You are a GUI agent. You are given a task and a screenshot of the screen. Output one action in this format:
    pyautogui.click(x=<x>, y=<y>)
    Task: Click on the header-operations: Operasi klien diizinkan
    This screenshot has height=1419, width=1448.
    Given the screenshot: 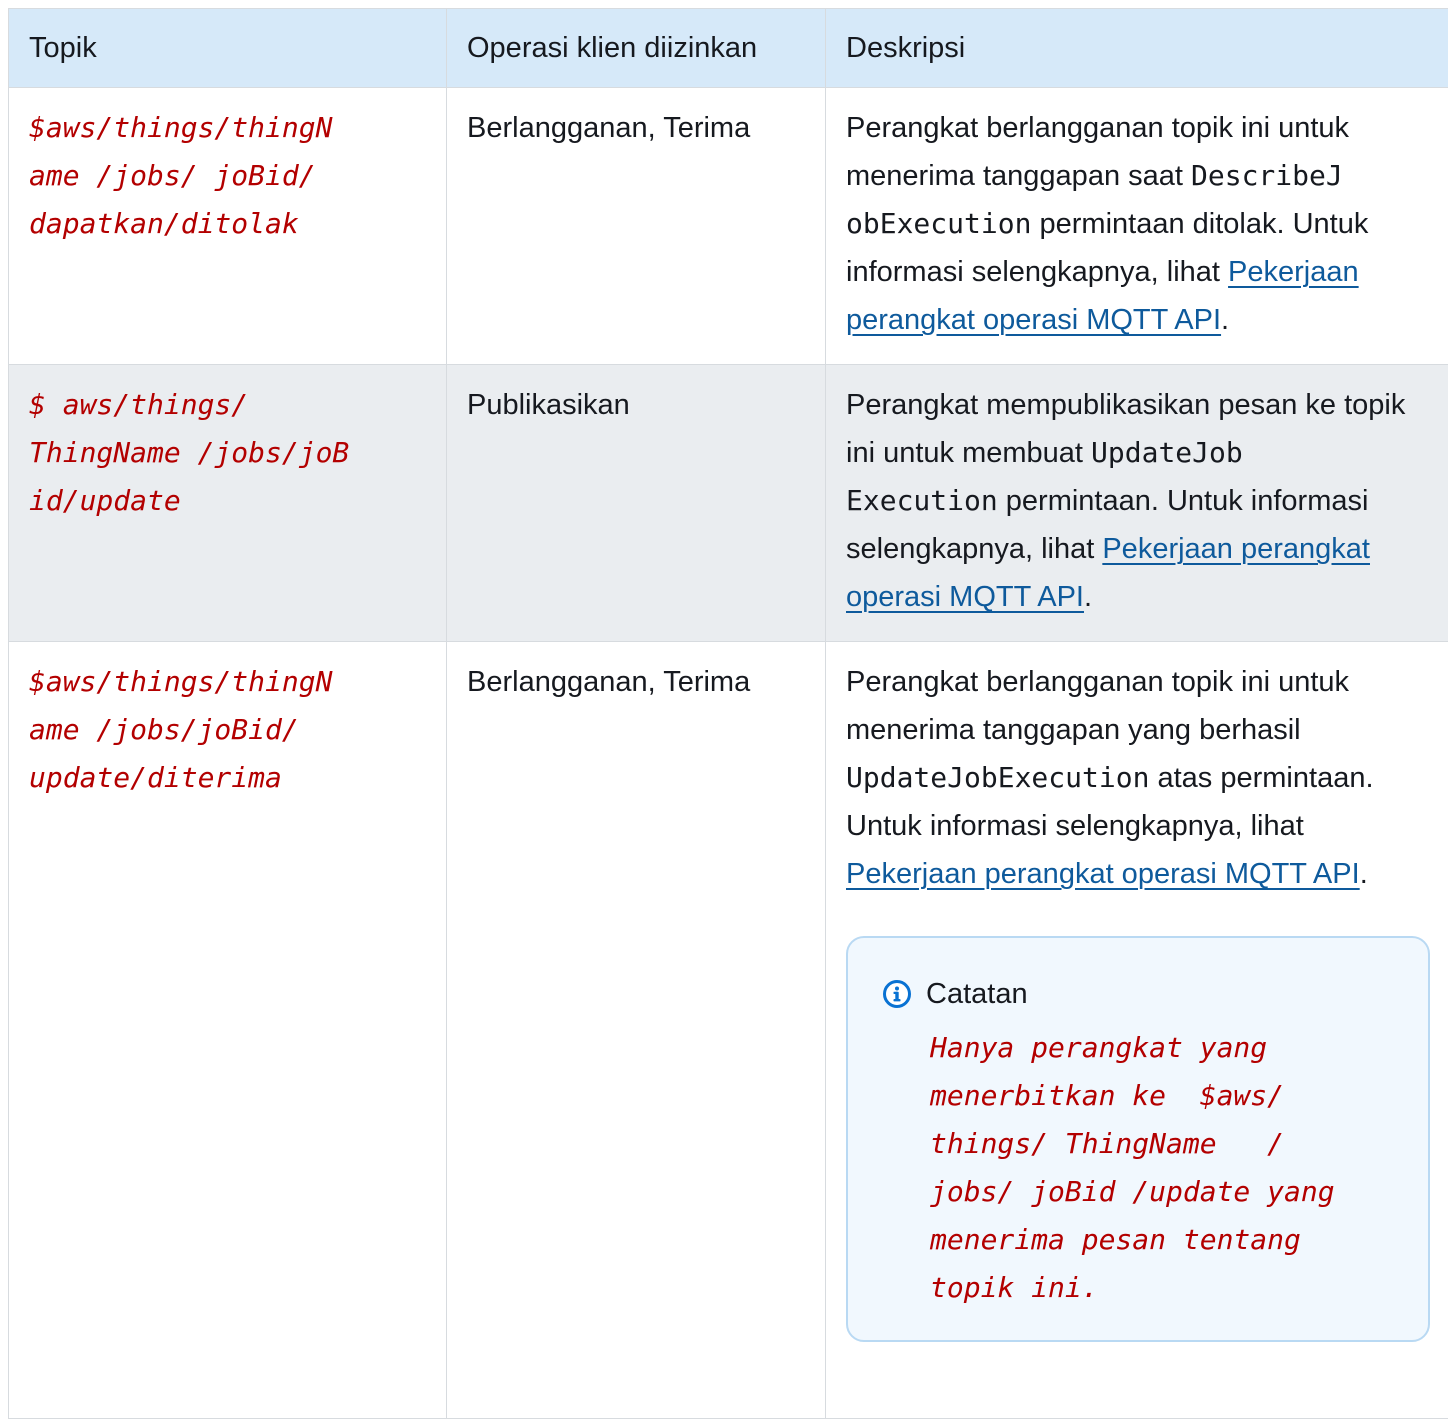 What is the action you would take?
    pyautogui.click(x=636, y=48)
    